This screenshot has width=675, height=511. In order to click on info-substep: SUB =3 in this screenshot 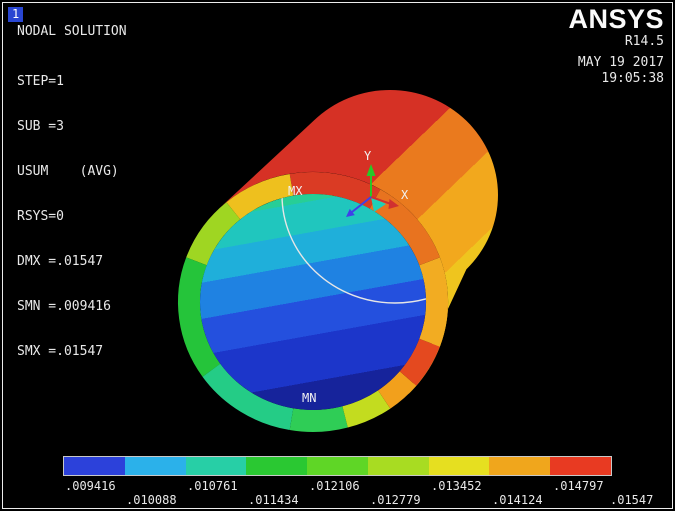, I will do `click(40, 126)`.